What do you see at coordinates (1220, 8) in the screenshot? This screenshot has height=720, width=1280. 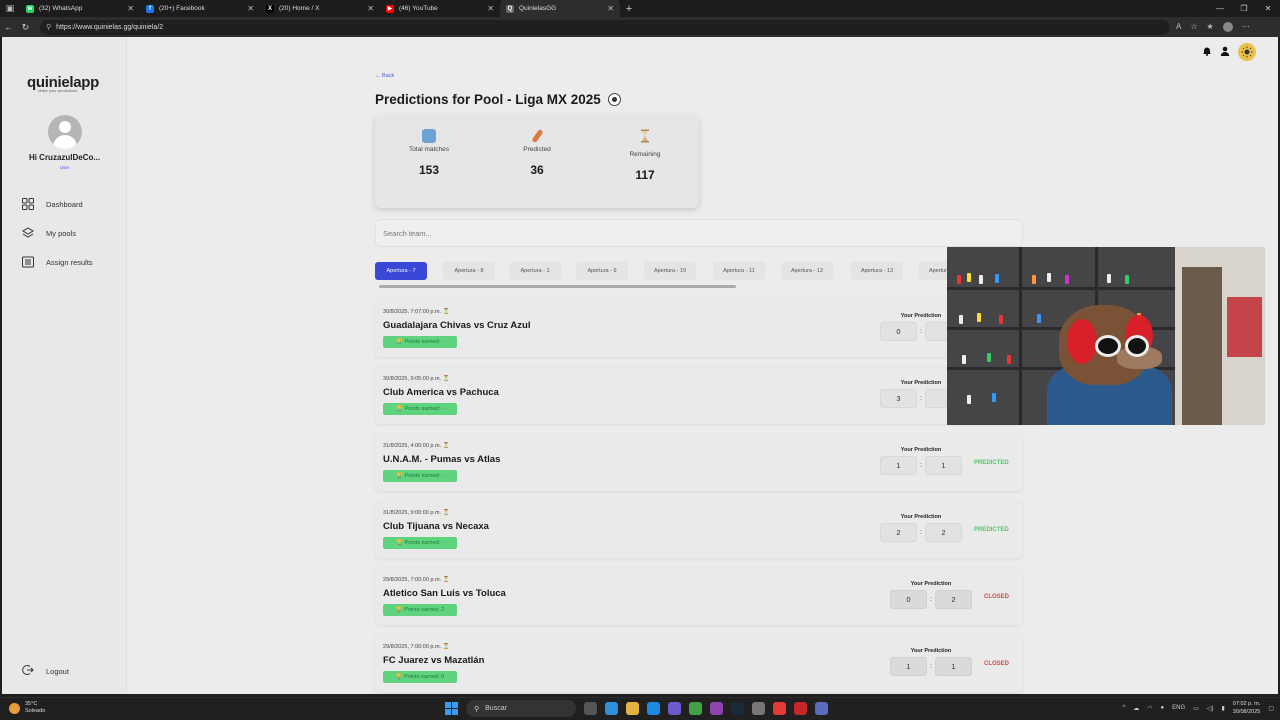 I see `minimize-icon: —` at bounding box center [1220, 8].